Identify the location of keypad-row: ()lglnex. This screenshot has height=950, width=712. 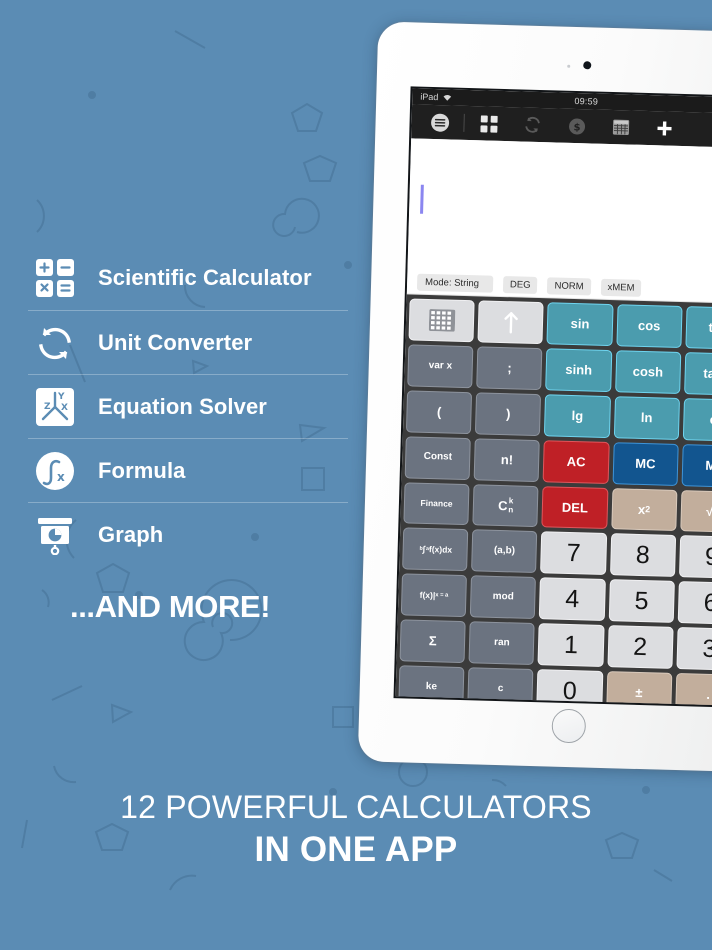
(558, 416).